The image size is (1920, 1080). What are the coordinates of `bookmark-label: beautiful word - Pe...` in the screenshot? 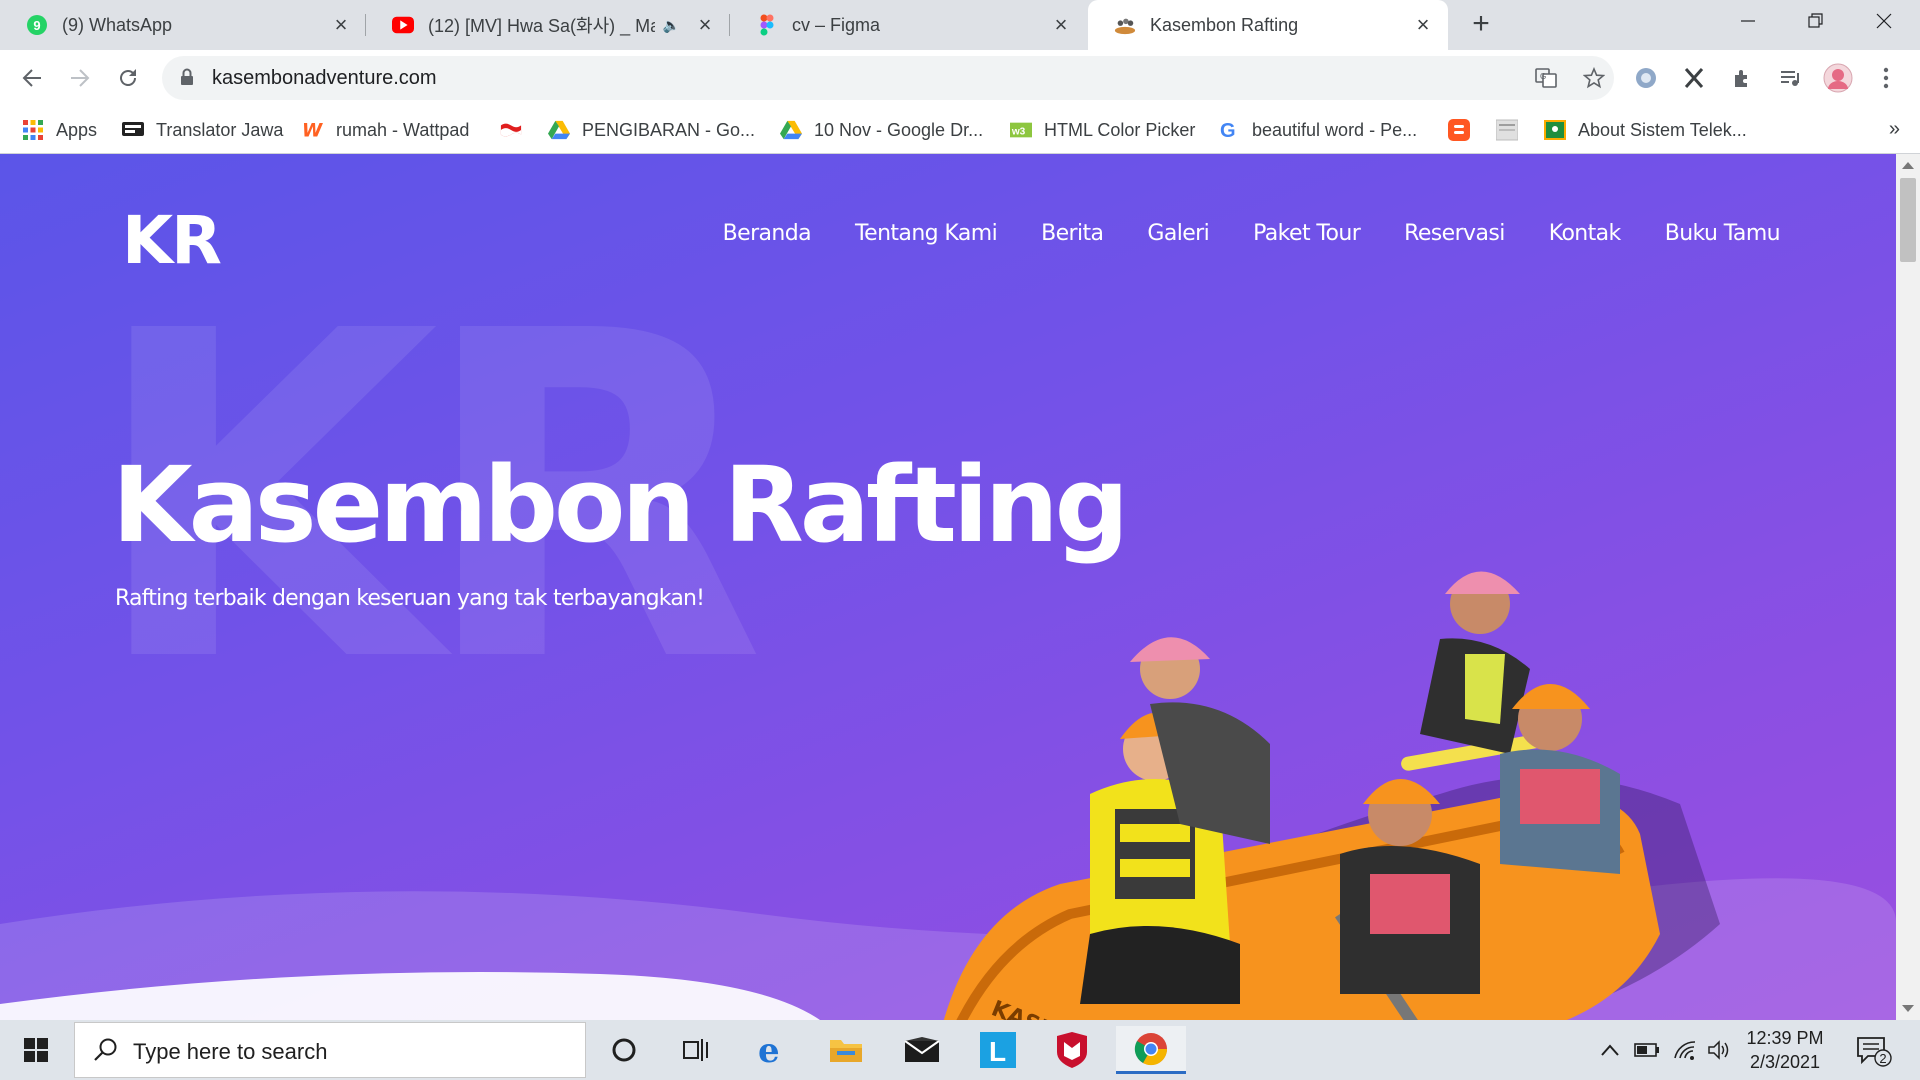 It's located at (1335, 129).